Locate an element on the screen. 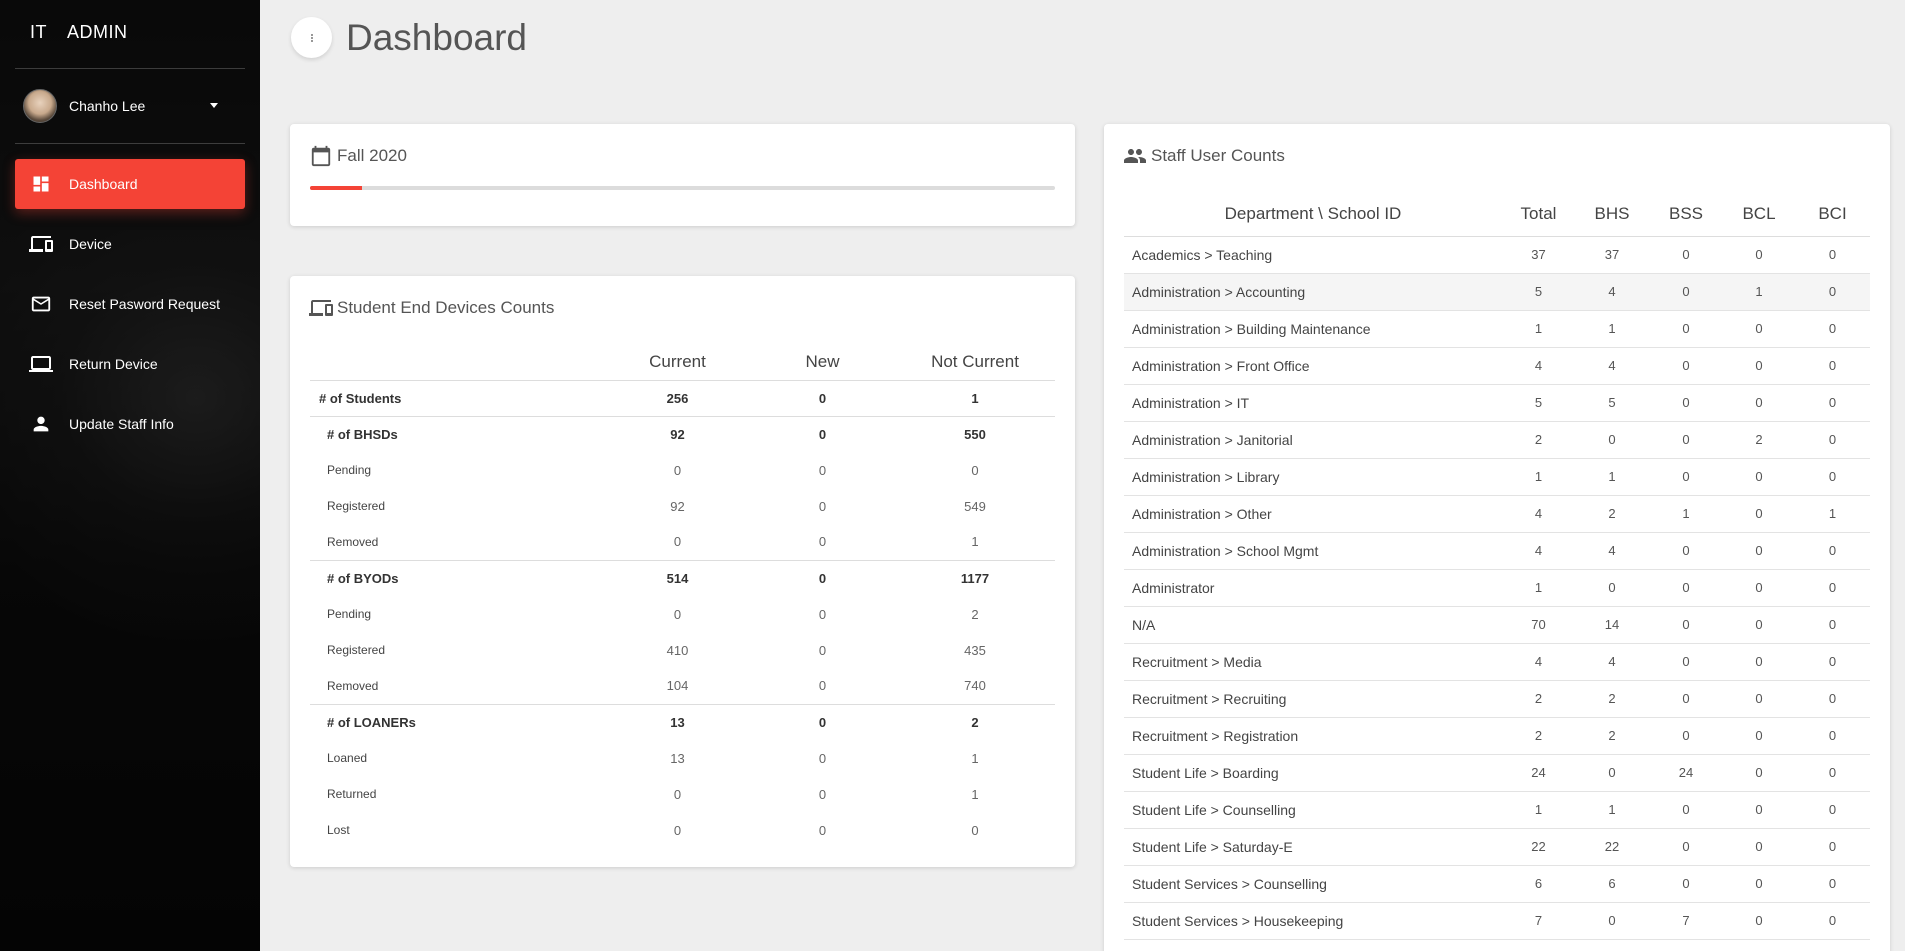  dashboard-icon is located at coordinates (41, 184).